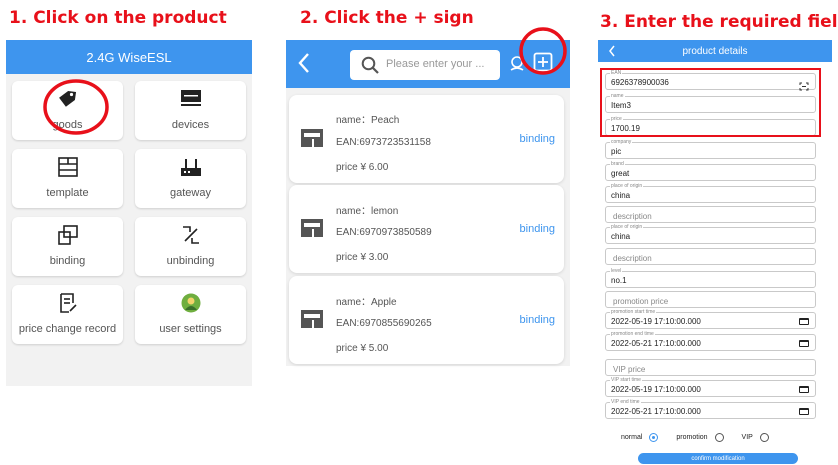 Image resolution: width=838 pixels, height=465 pixels. I want to click on tile-label: devices, so click(190, 125).